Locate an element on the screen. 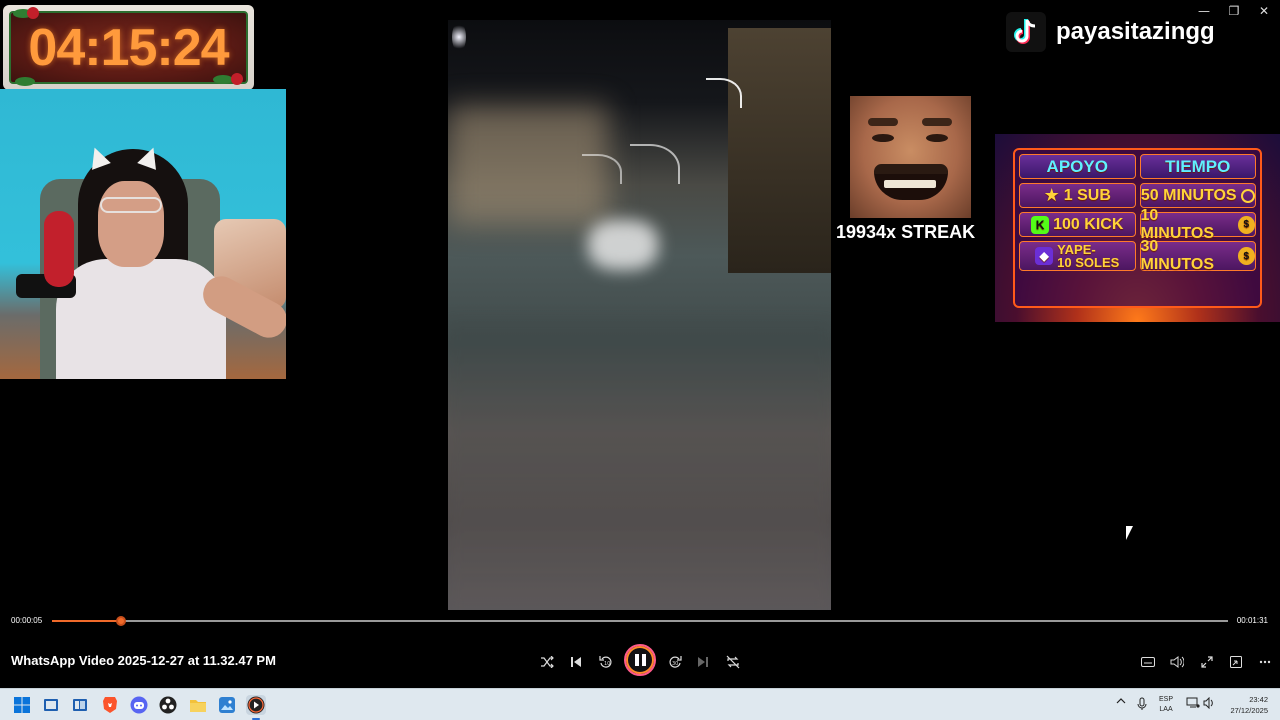 The width and height of the screenshot is (1280, 720). volume-icon is located at coordinates (1177, 662).